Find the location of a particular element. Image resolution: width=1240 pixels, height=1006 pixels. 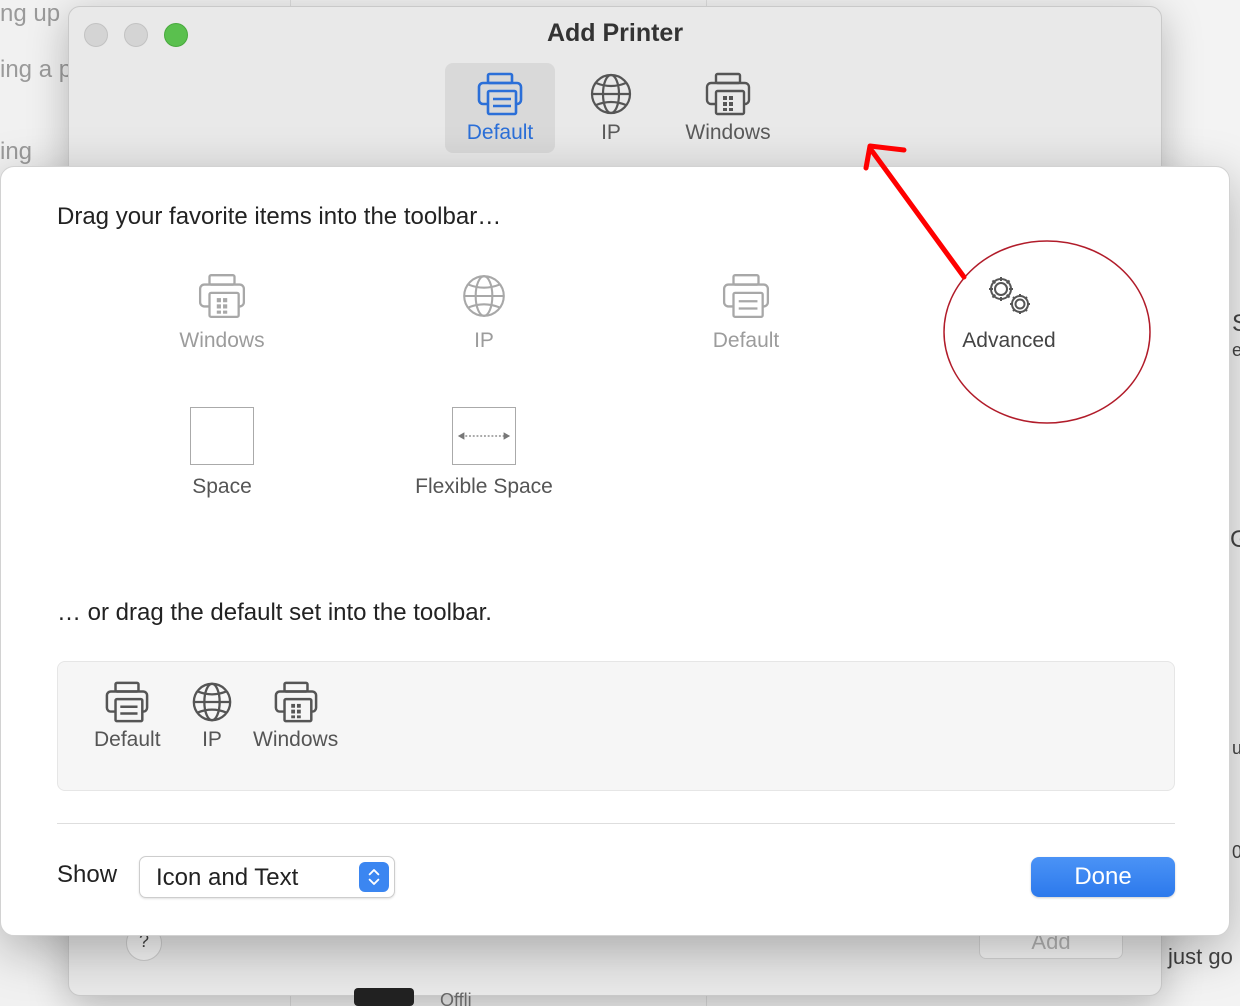

toolbar-item-default: Default is located at coordinates (500, 108).